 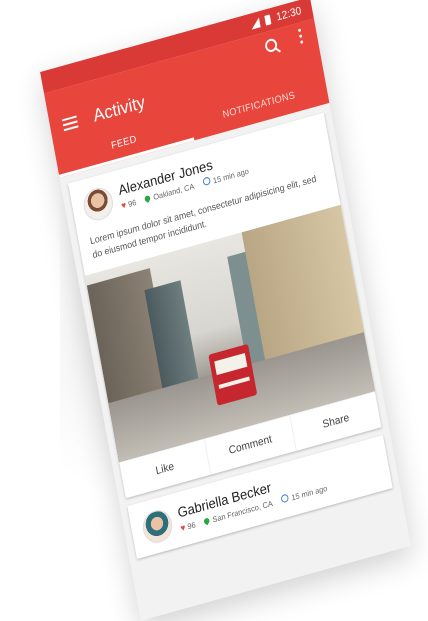 I want to click on more-vert-icon, so click(x=300, y=37).